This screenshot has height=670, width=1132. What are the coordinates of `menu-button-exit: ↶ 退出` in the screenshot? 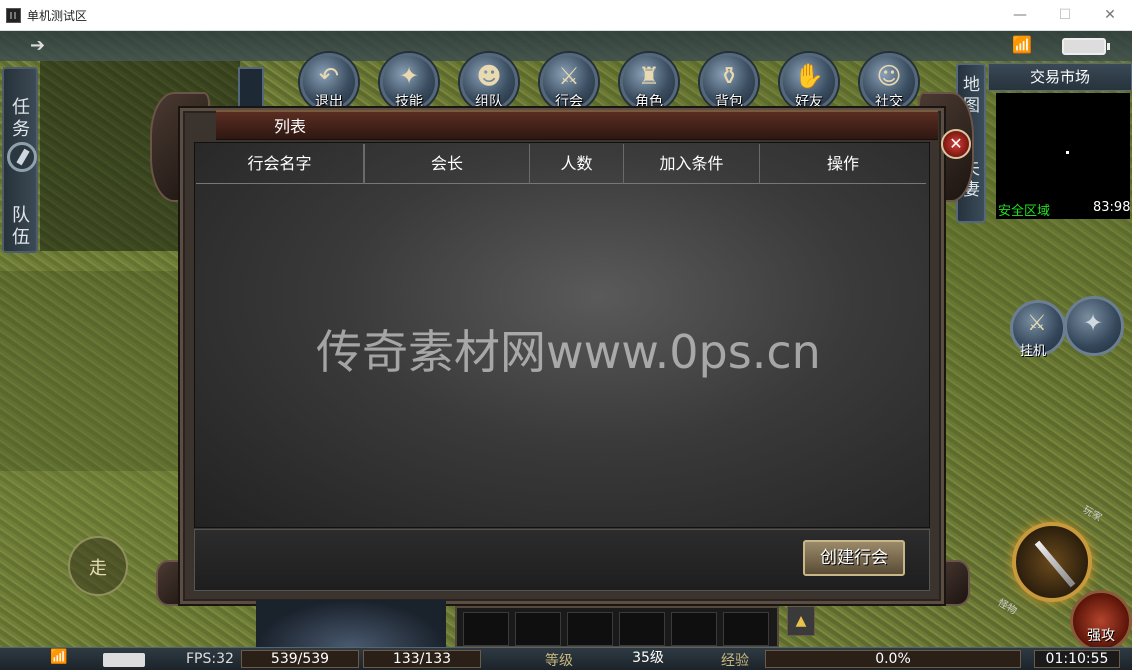 It's located at (329, 82).